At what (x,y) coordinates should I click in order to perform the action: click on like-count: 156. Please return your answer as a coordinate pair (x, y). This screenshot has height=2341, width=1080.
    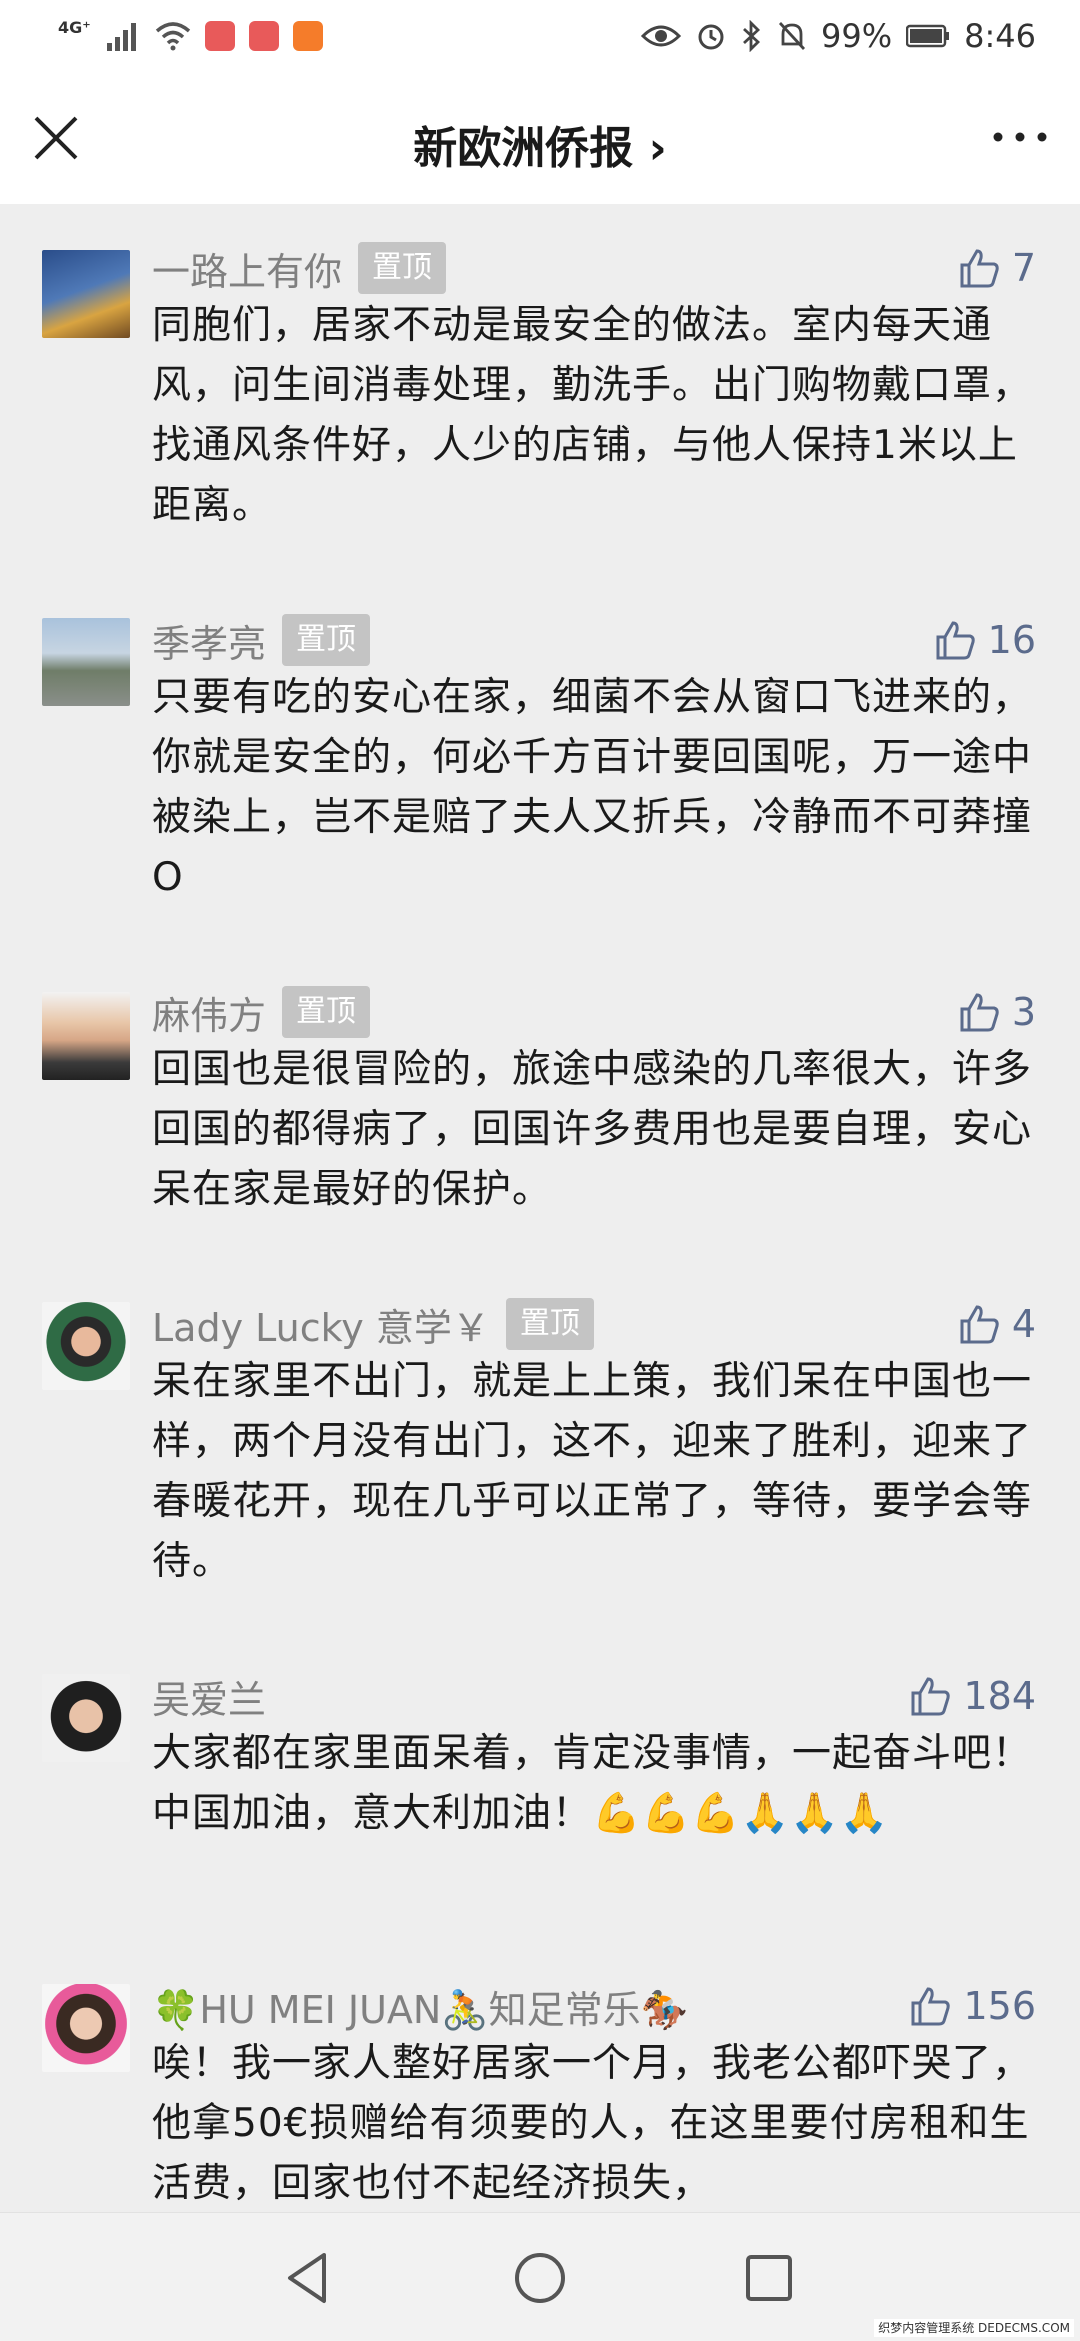
    Looking at the image, I should click on (999, 2006).